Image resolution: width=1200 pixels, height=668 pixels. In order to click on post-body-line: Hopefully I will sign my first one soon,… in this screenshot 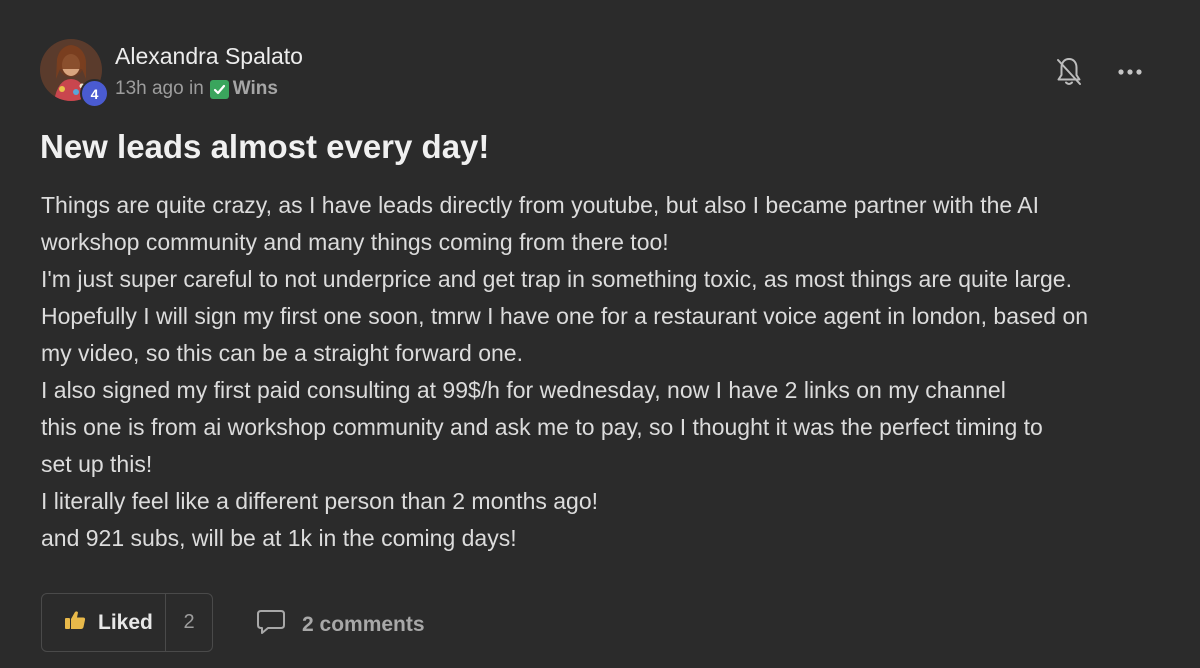, I will do `click(565, 316)`.